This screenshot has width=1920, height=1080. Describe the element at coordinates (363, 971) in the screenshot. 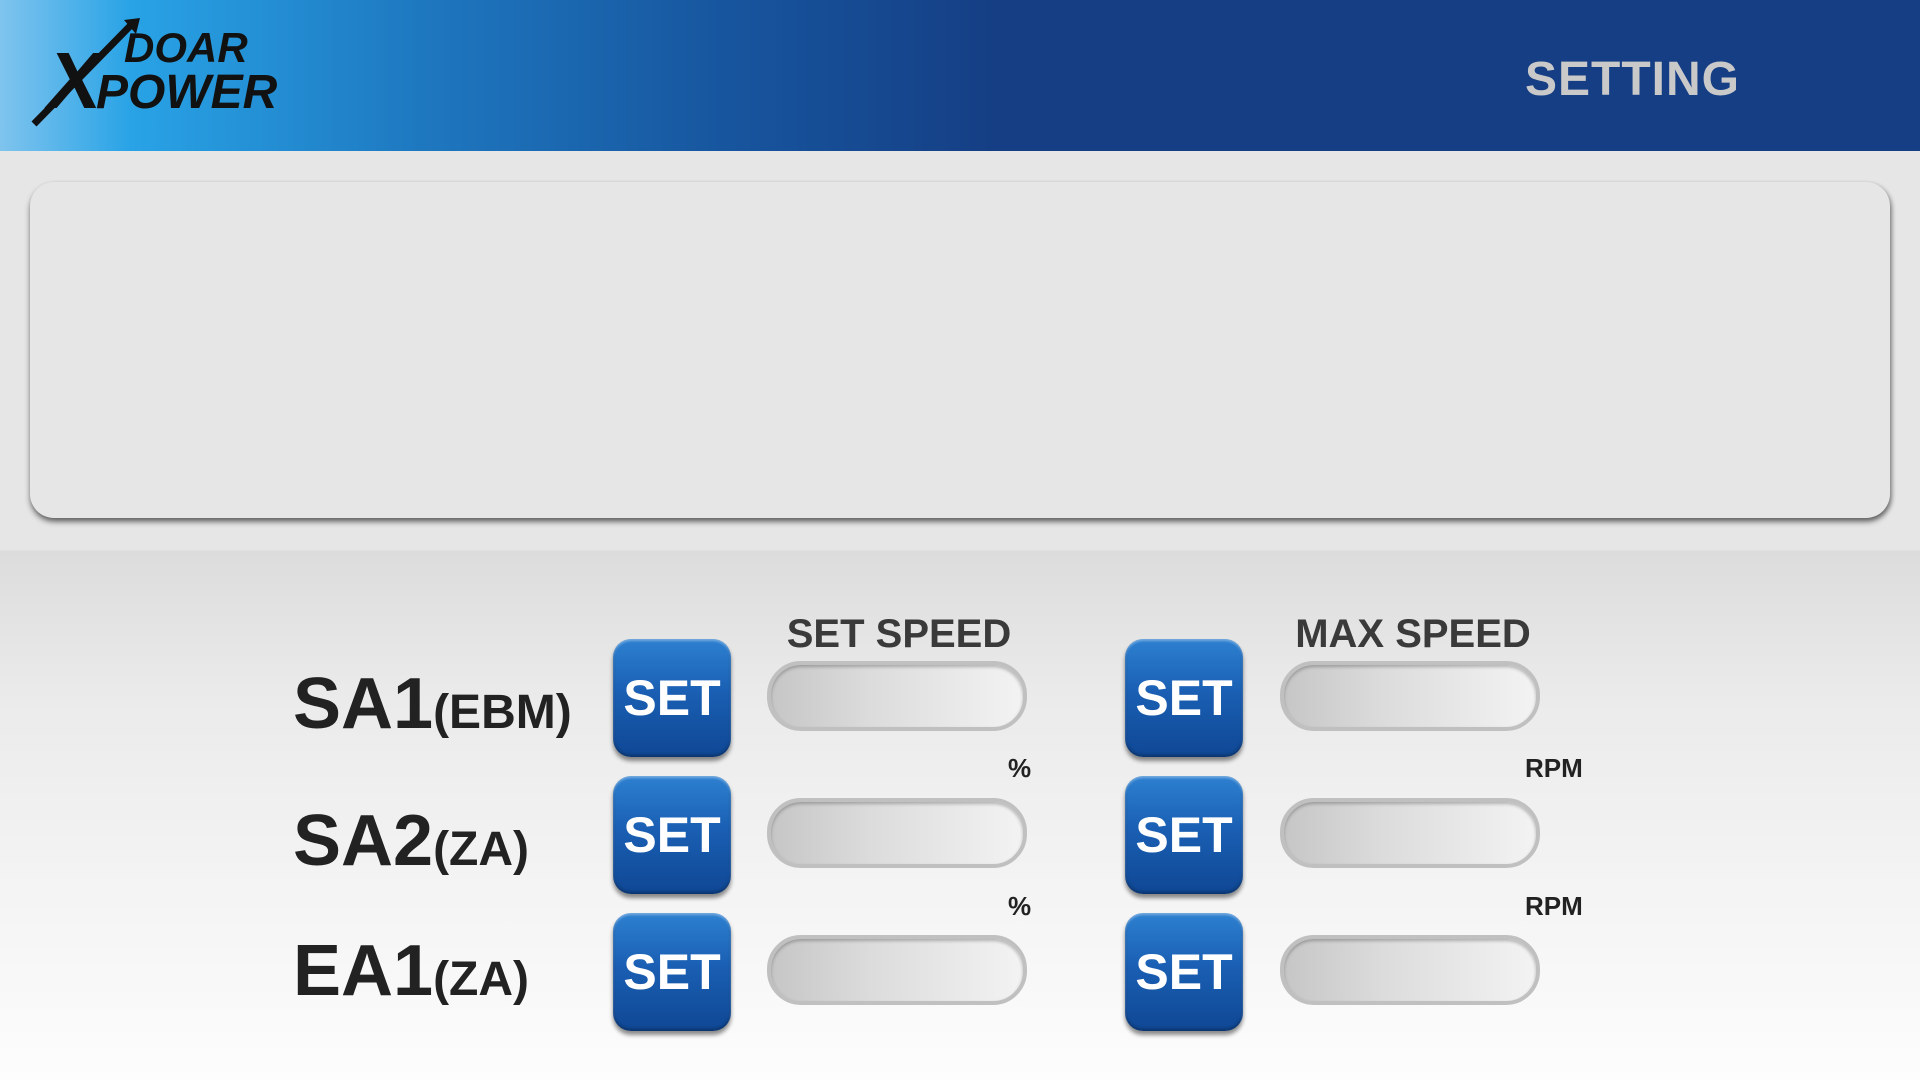

I see `row-label-main: EA1` at that location.